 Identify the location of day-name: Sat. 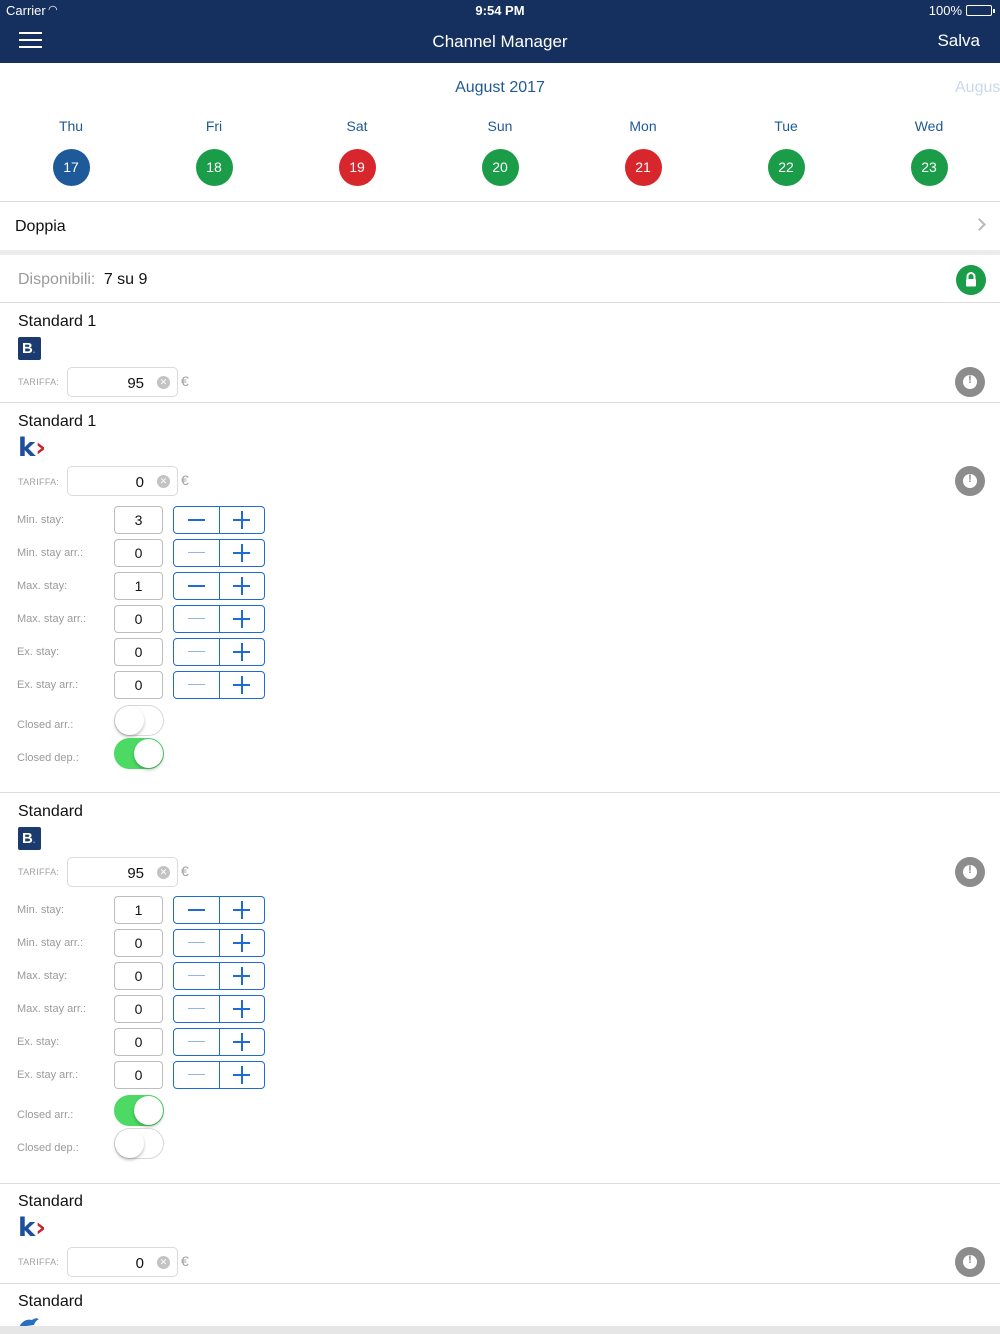
(357, 126).